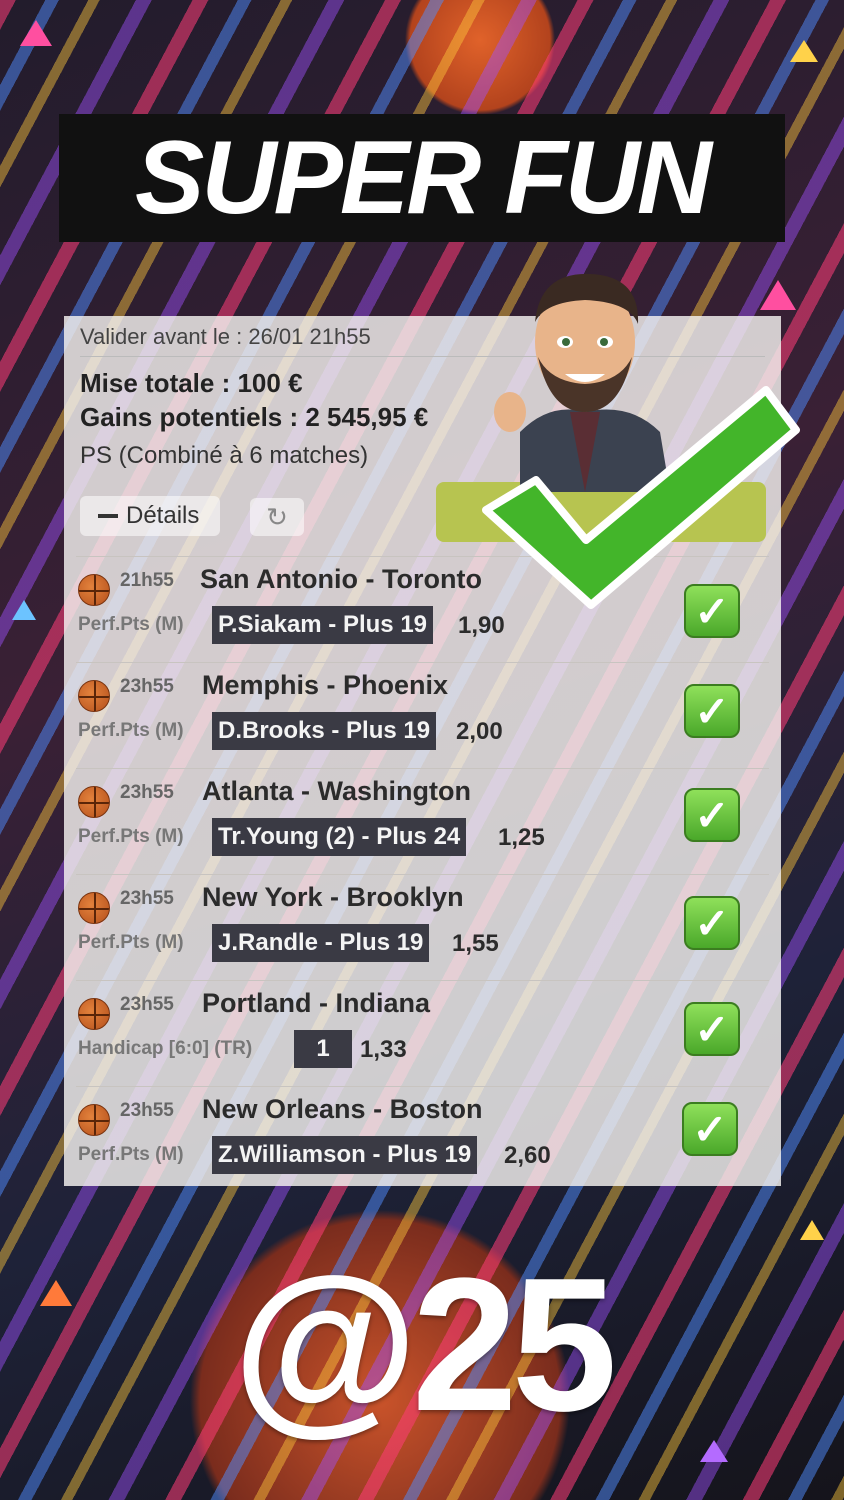  I want to click on match-time: 21h55, so click(147, 580).